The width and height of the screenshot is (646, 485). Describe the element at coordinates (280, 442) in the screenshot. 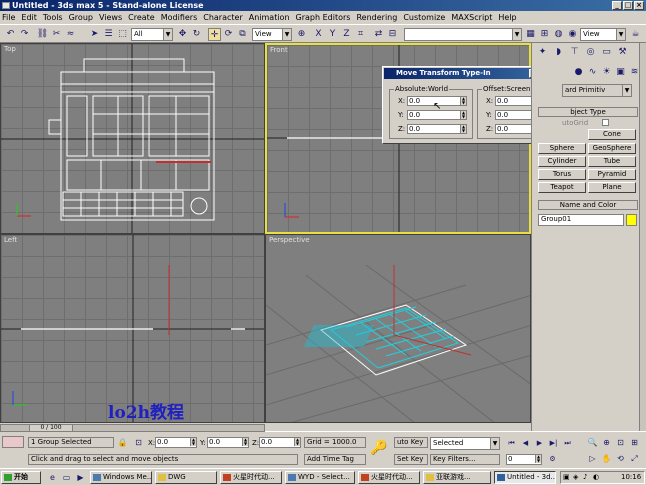

I see `status-z-field: 0.0 ▲ ▼` at that location.